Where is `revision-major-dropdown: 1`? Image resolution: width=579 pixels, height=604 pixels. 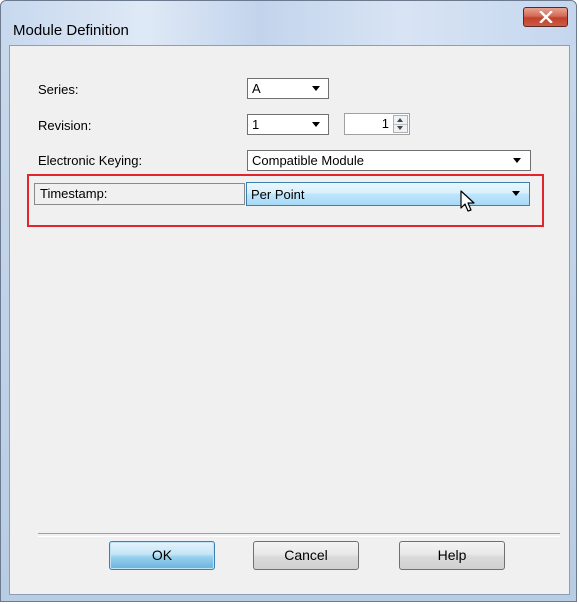 revision-major-dropdown: 1 is located at coordinates (288, 124).